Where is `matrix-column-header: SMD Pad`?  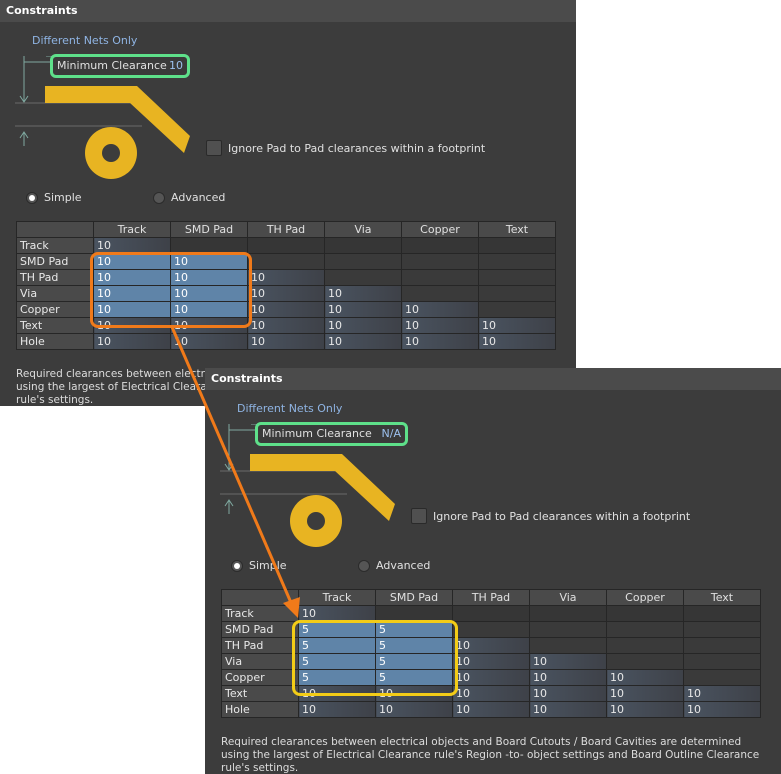 matrix-column-header: SMD Pad is located at coordinates (209, 229).